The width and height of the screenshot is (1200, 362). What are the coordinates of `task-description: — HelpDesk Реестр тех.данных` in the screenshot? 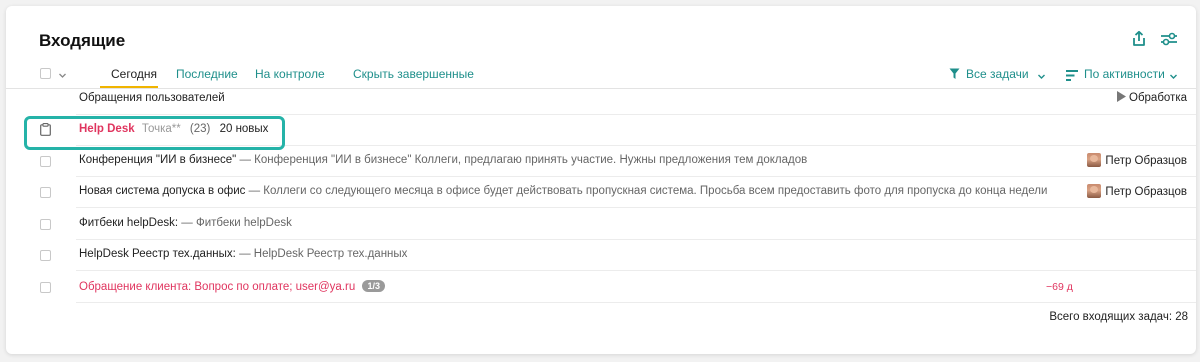 It's located at (323, 254).